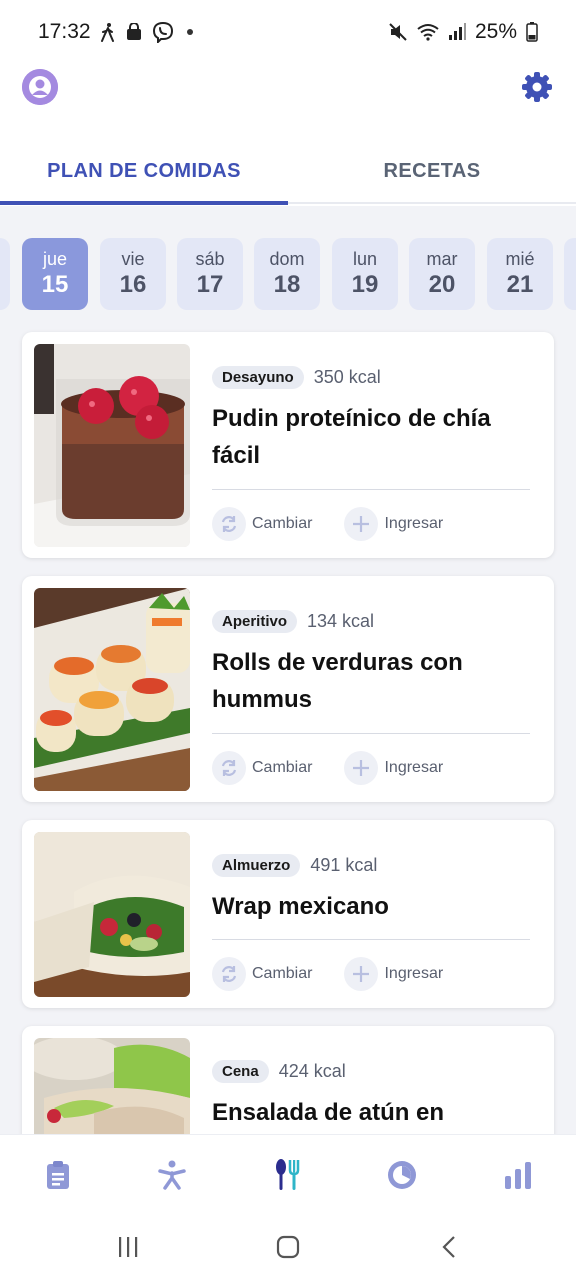  I want to click on cutlery-icon, so click(288, 1175).